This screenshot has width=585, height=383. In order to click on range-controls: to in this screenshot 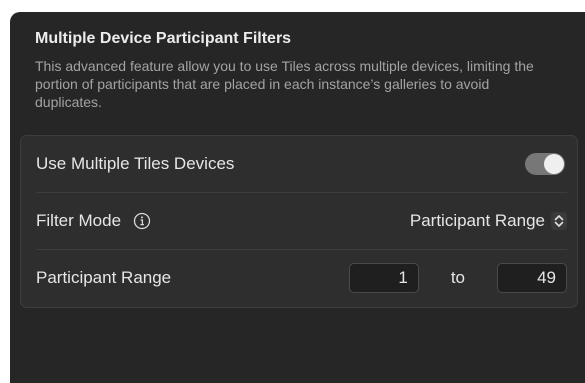, I will do `click(457, 278)`.